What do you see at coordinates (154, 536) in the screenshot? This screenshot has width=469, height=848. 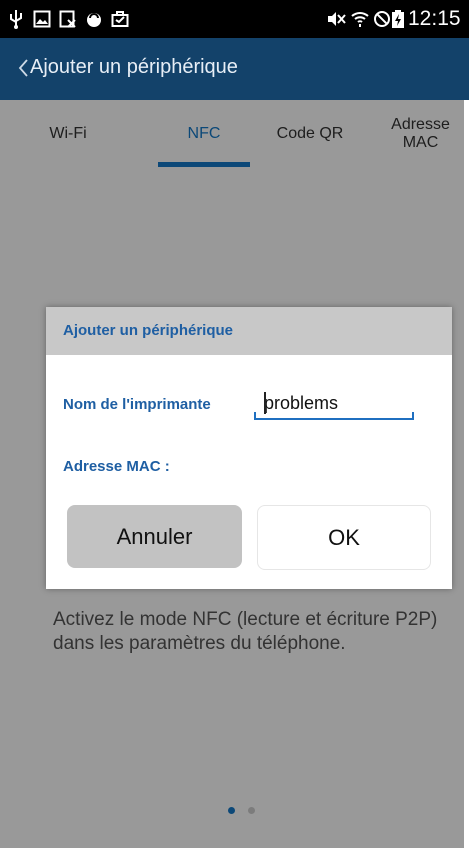 I see `cancel-button: Annuler` at bounding box center [154, 536].